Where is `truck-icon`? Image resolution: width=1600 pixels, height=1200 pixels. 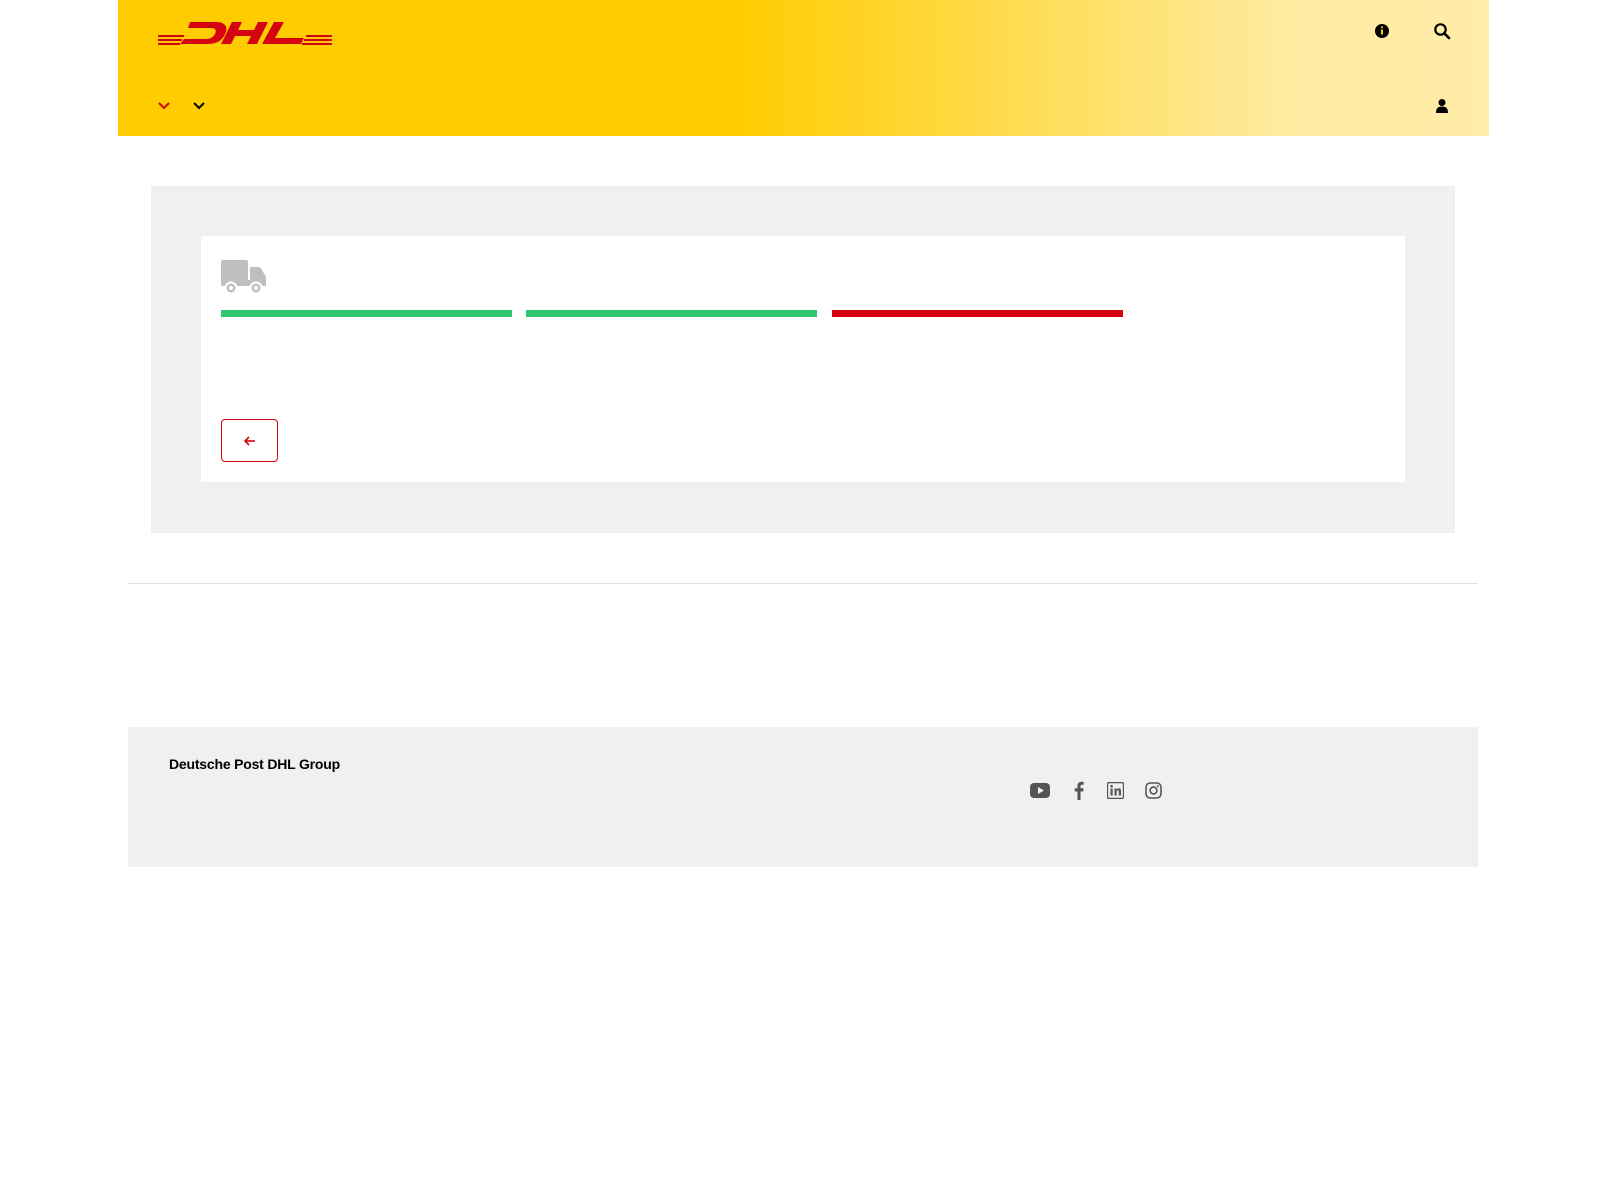 truck-icon is located at coordinates (244, 277).